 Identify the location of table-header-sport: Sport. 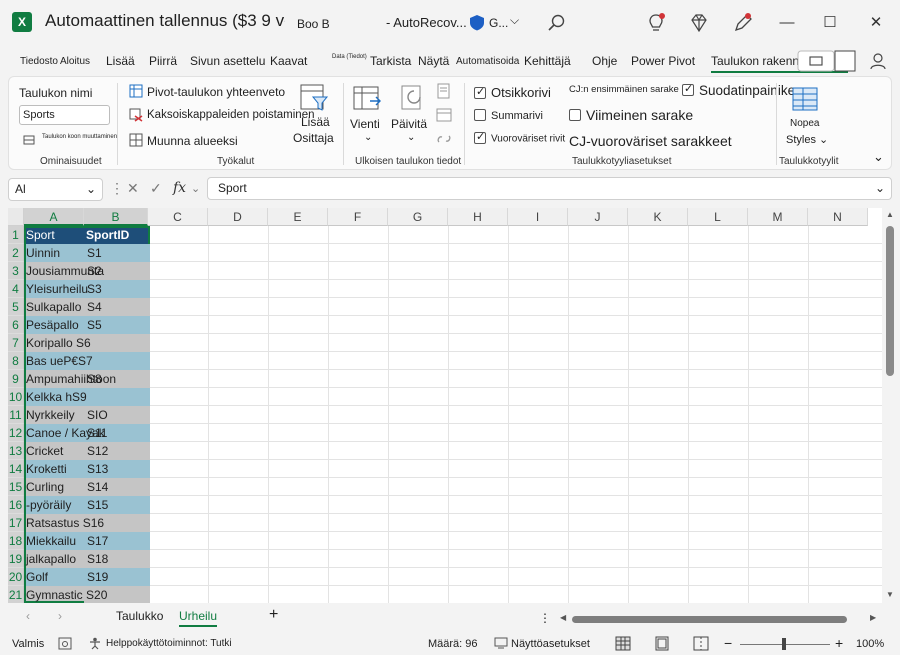
(54, 235).